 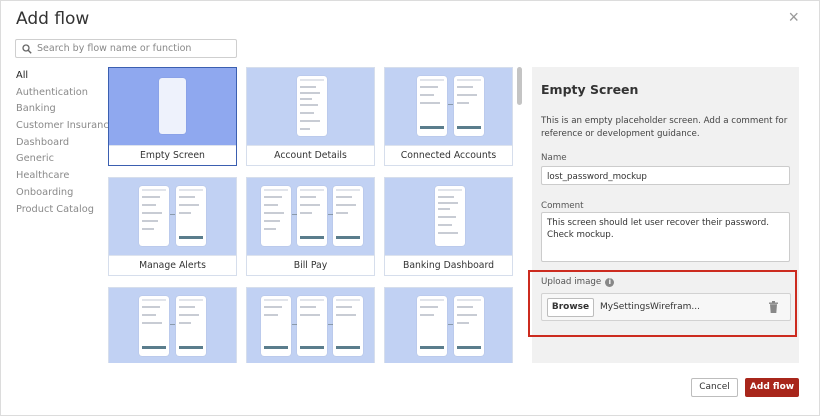 What do you see at coordinates (132, 48) in the screenshot?
I see `search-input` at bounding box center [132, 48].